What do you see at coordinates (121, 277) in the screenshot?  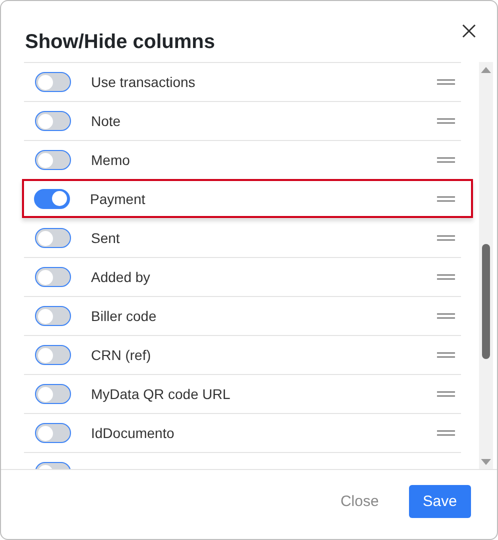 I see `column-label: Added by` at bounding box center [121, 277].